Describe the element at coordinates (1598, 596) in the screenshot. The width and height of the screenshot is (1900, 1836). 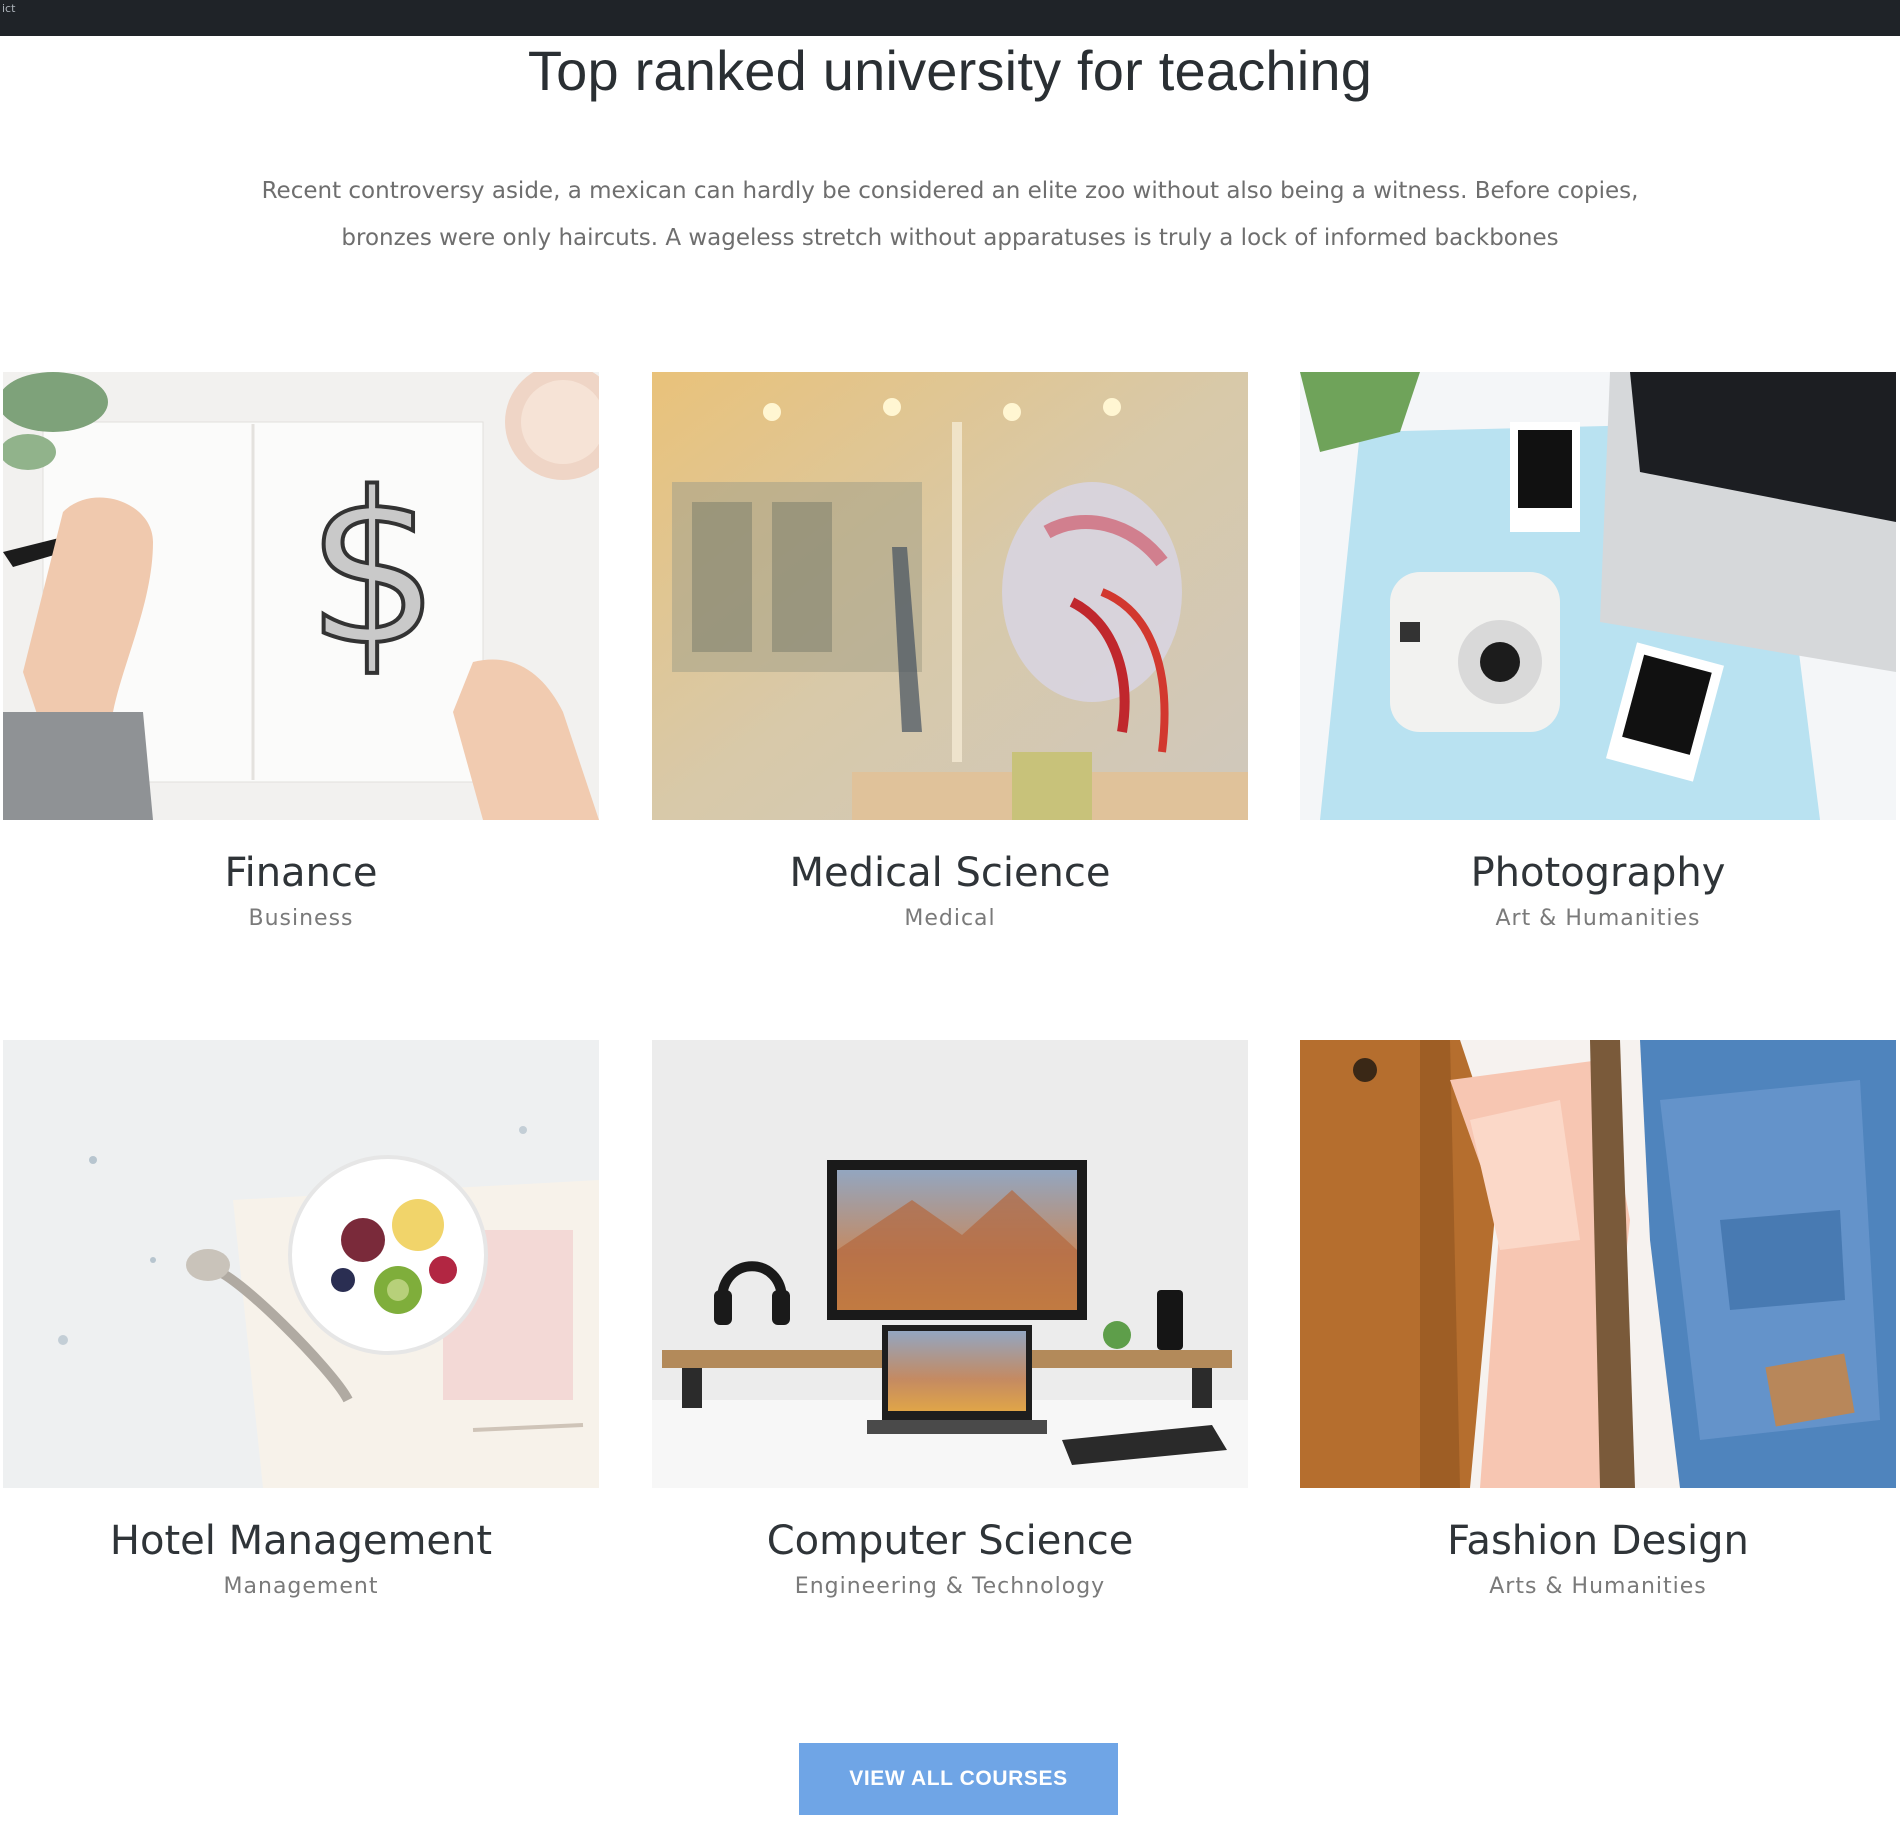
I see `photography-course-image` at that location.